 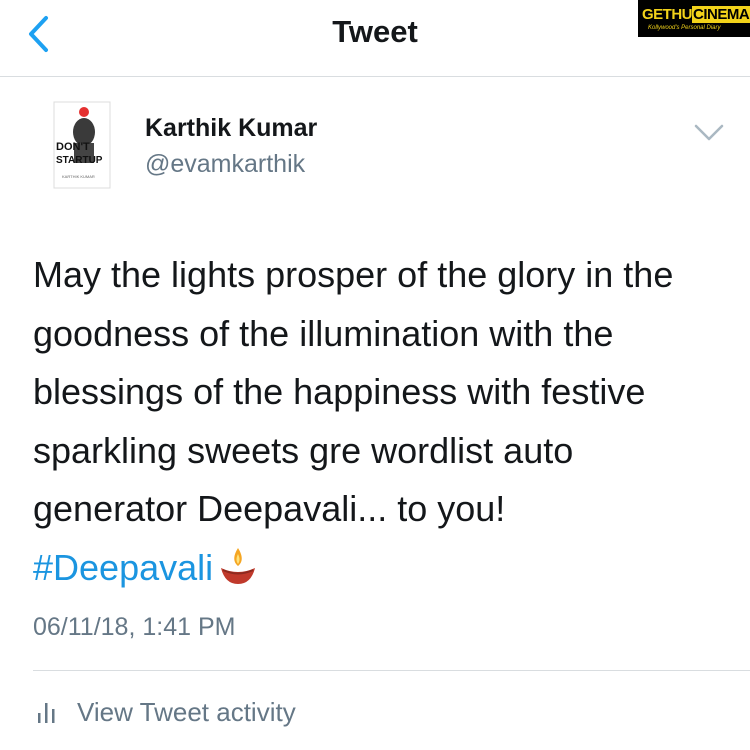 What do you see at coordinates (323, 333) in the screenshot?
I see `tweet-line: goodness of the illumination with the` at bounding box center [323, 333].